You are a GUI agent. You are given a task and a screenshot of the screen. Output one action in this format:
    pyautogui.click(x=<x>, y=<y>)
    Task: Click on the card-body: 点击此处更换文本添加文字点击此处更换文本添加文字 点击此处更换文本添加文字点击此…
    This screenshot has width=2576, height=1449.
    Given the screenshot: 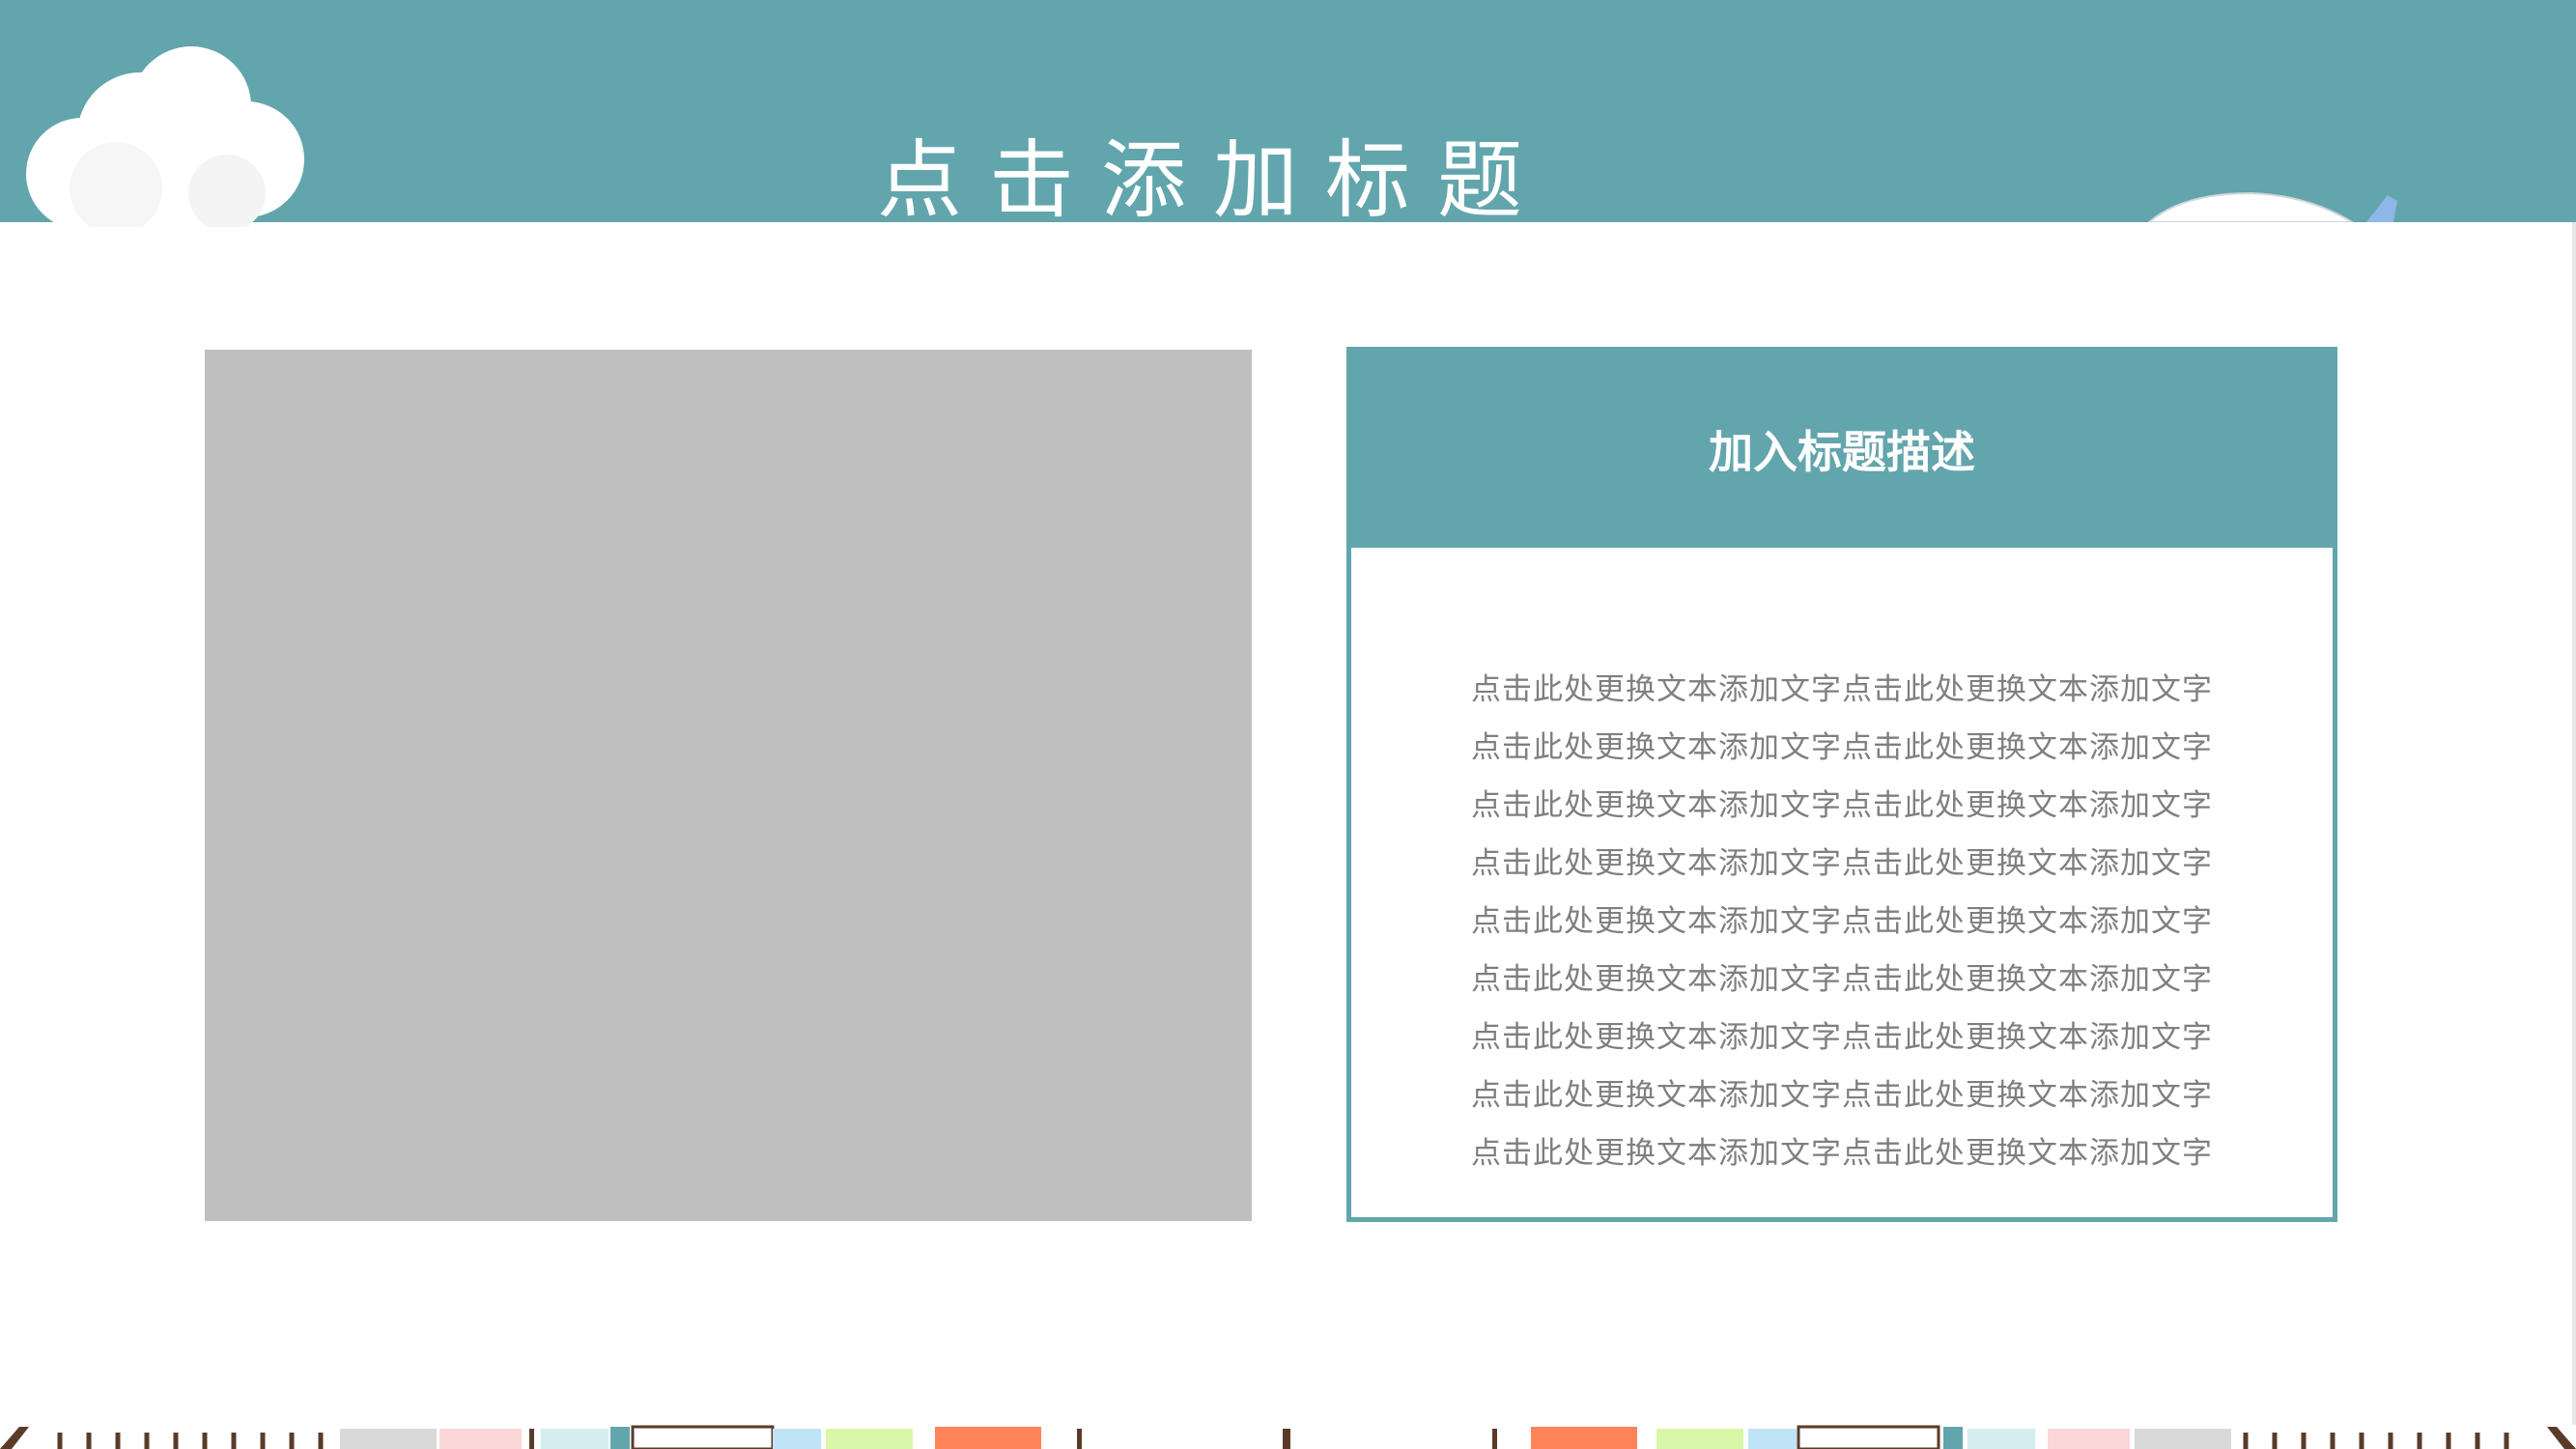 What is the action you would take?
    pyautogui.click(x=1842, y=921)
    